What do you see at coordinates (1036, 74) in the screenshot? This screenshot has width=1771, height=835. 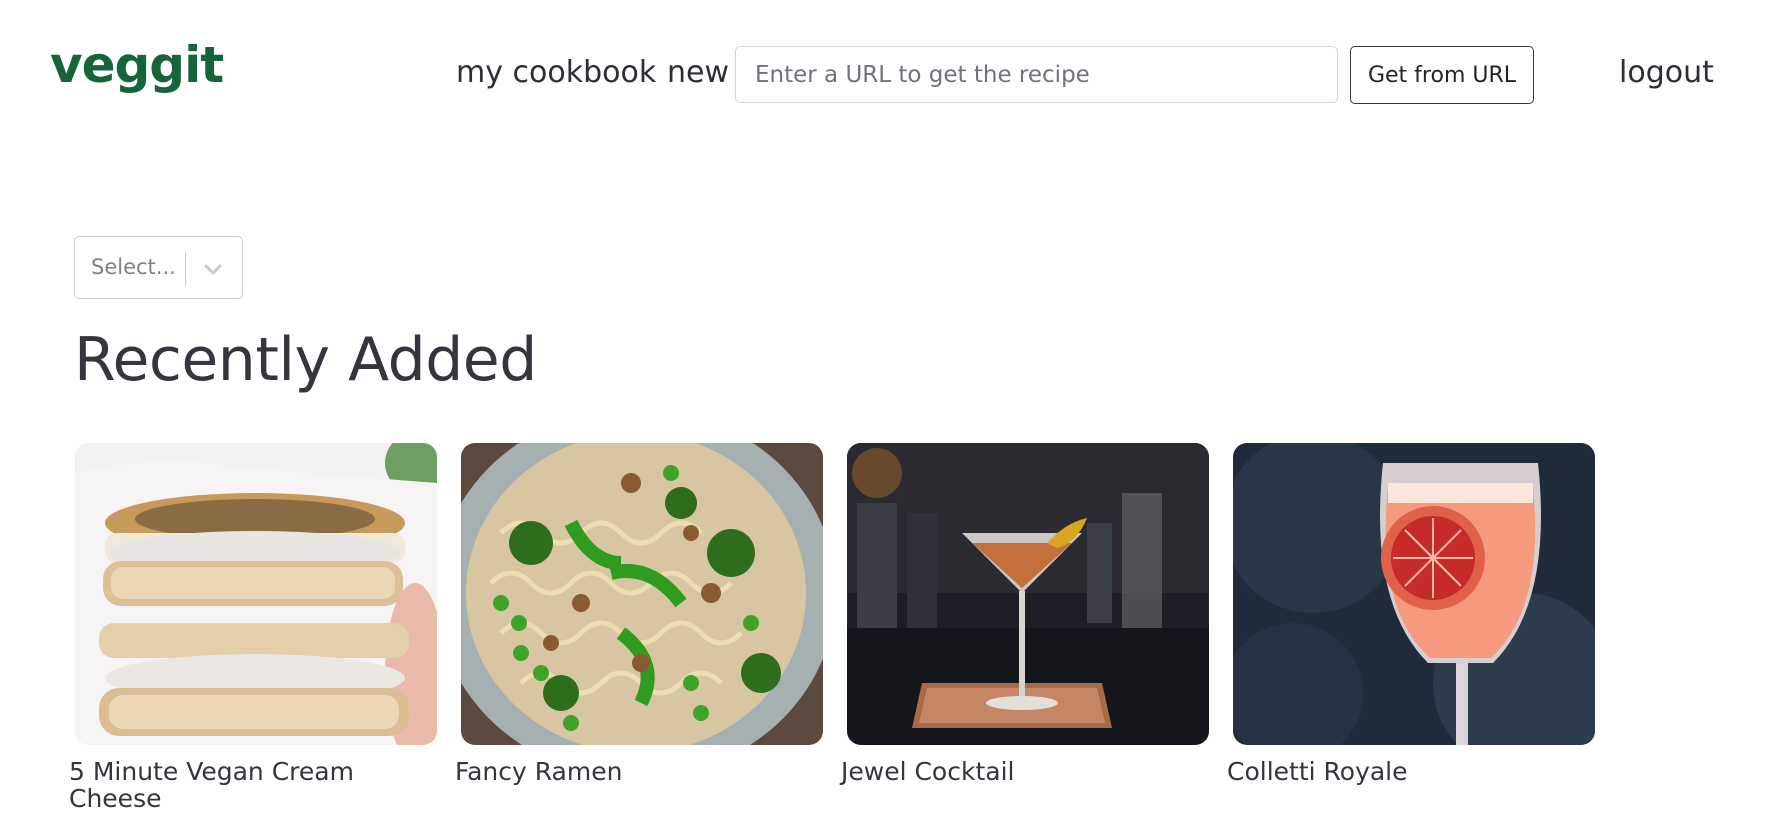 I see `recipe-url-input` at bounding box center [1036, 74].